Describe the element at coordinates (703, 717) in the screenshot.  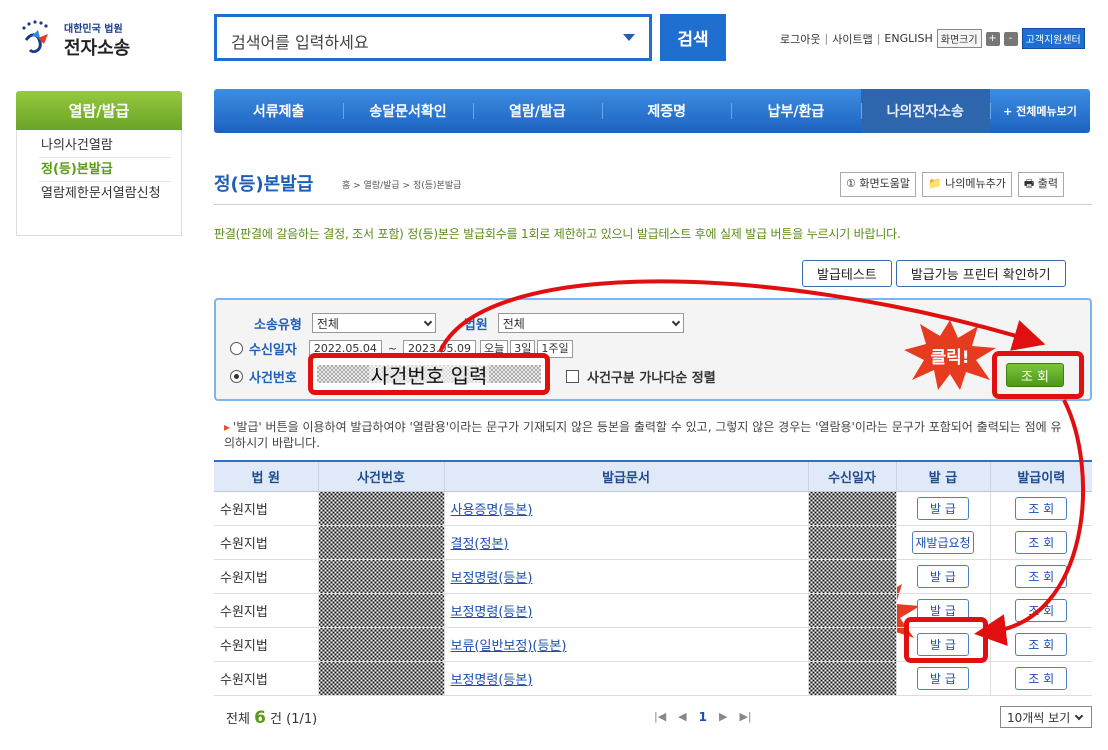
I see `current-page: 1` at that location.